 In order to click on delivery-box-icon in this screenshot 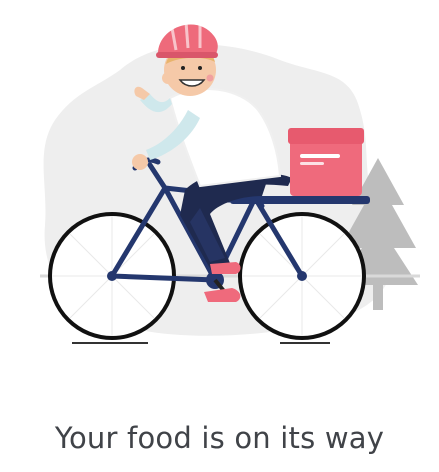, I will do `click(326, 162)`.